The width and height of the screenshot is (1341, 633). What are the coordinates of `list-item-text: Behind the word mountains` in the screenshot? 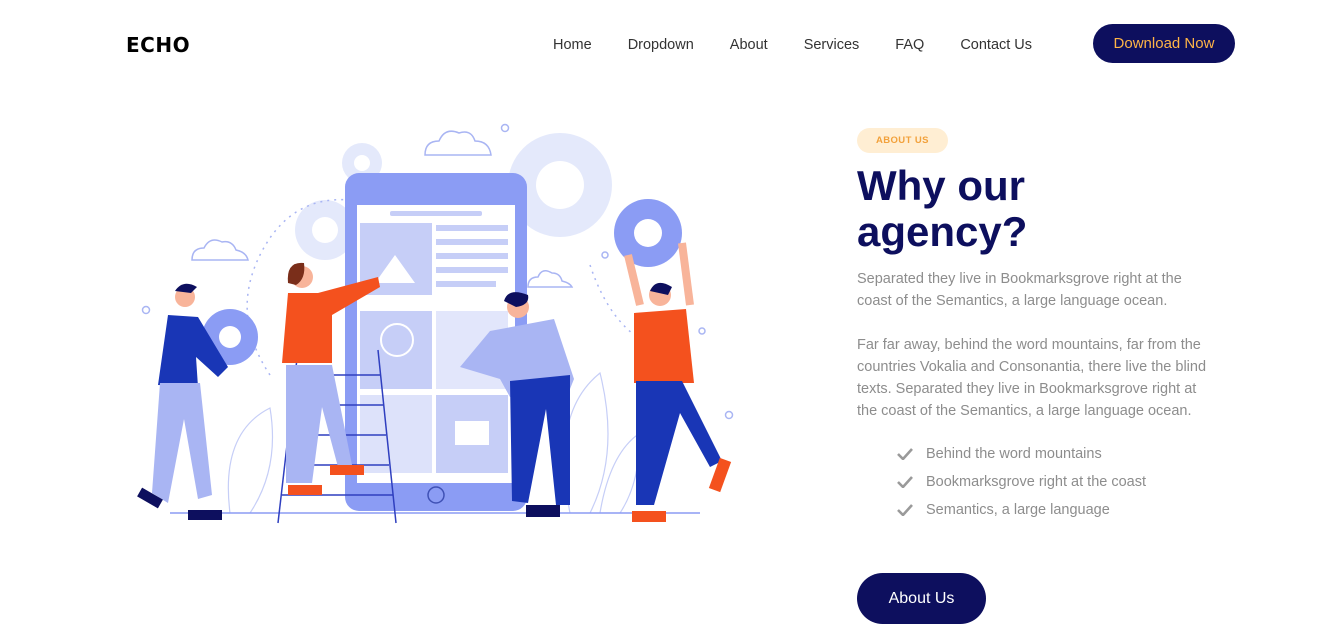 It's located at (1014, 454).